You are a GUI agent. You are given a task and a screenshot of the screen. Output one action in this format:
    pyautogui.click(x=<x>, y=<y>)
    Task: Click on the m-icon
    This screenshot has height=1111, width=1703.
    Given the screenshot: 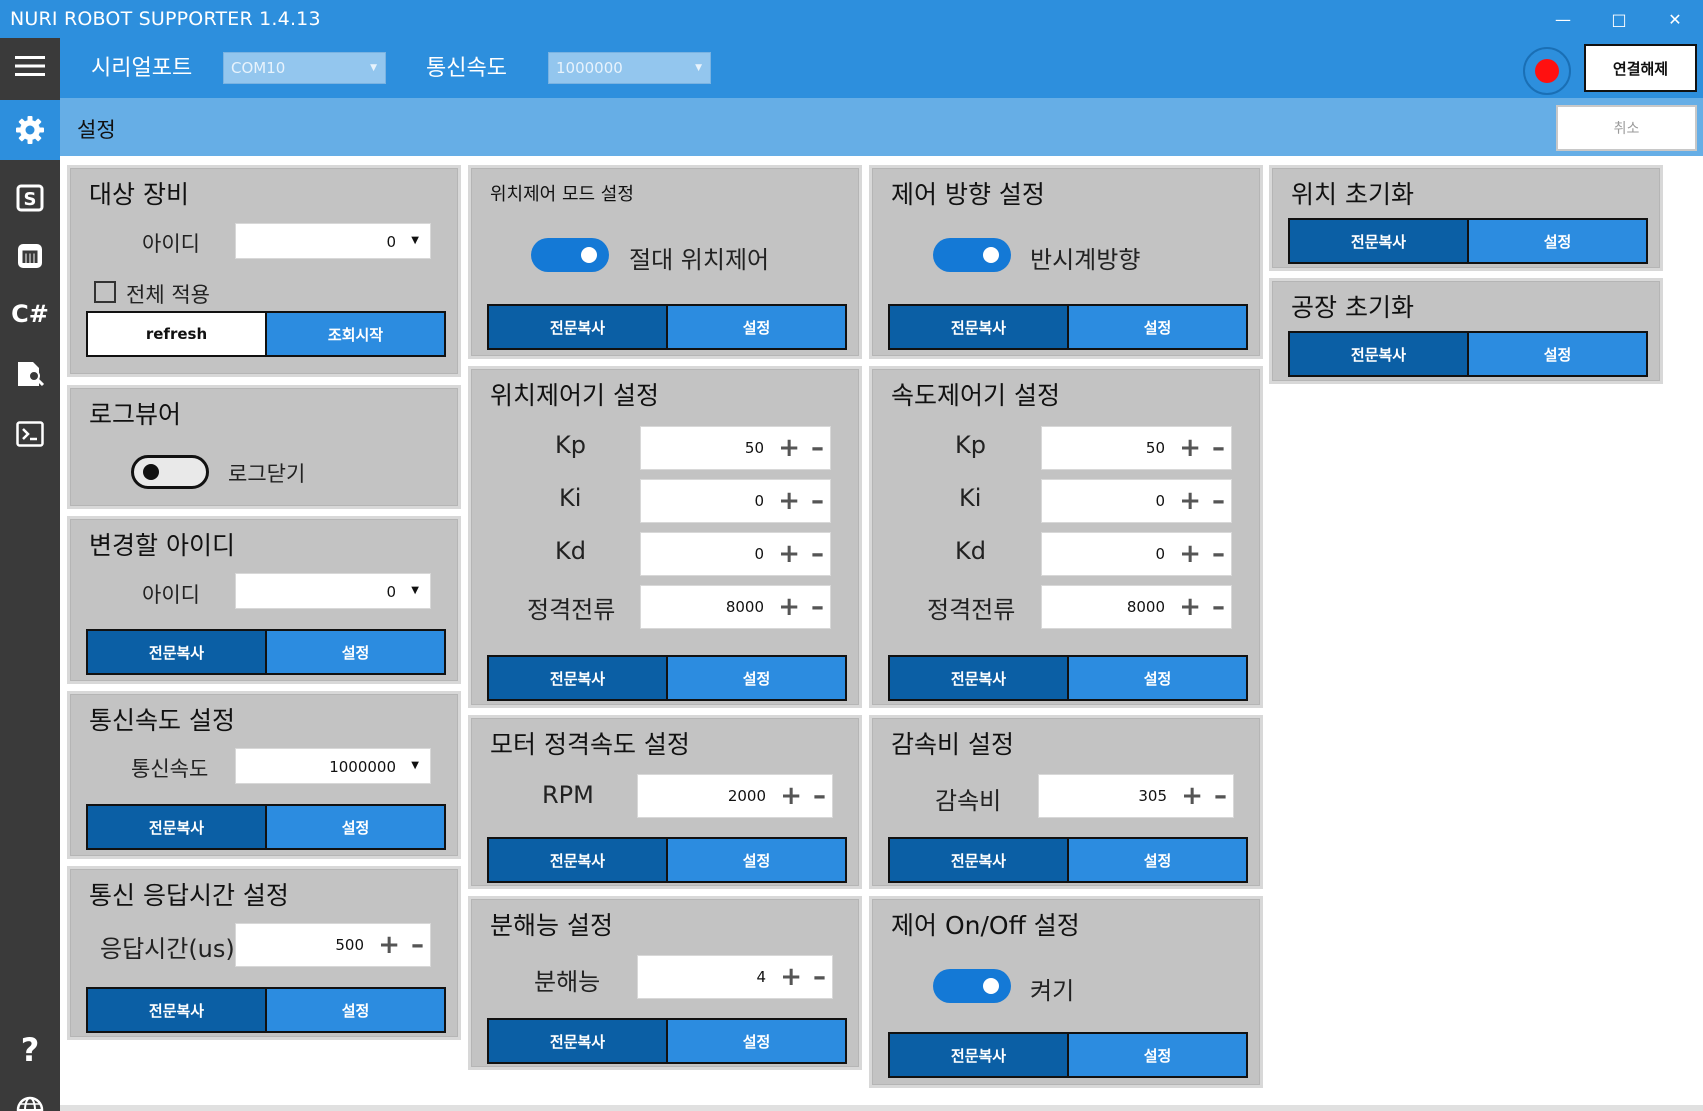 What is the action you would take?
    pyautogui.click(x=30, y=256)
    